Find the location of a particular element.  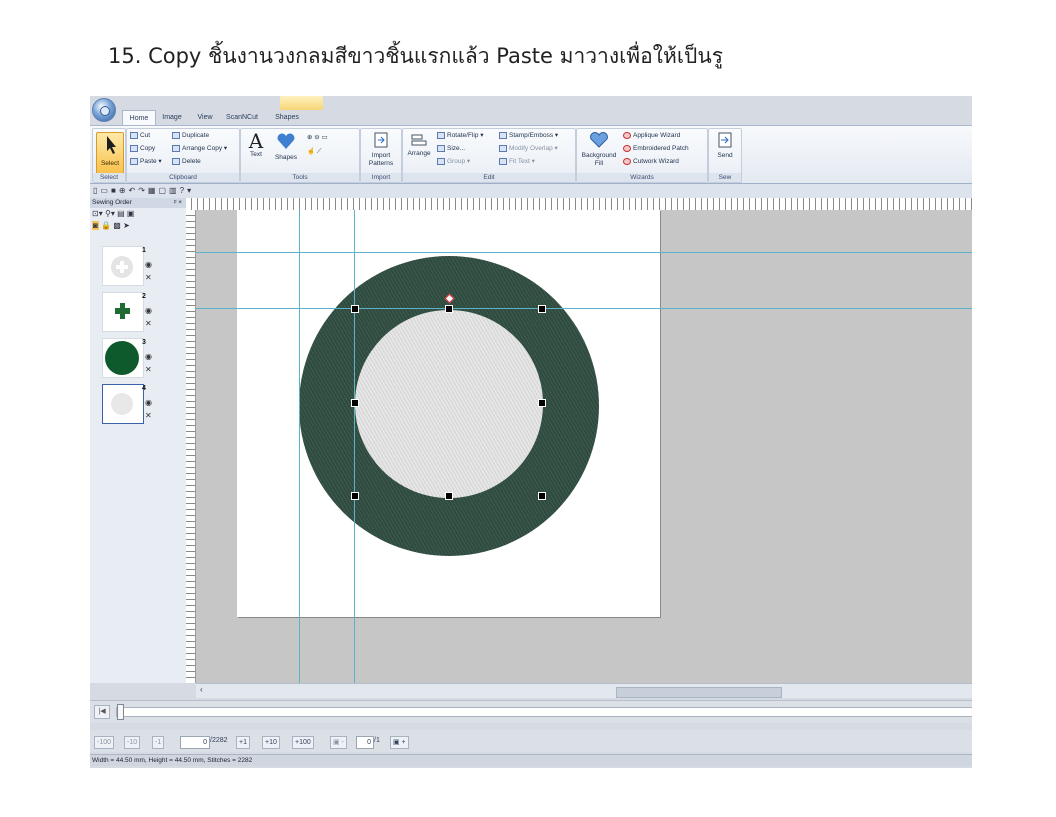

sewing-order-tools-2: ◙ 🔒 ▩ ➤ is located at coordinates (138, 226).